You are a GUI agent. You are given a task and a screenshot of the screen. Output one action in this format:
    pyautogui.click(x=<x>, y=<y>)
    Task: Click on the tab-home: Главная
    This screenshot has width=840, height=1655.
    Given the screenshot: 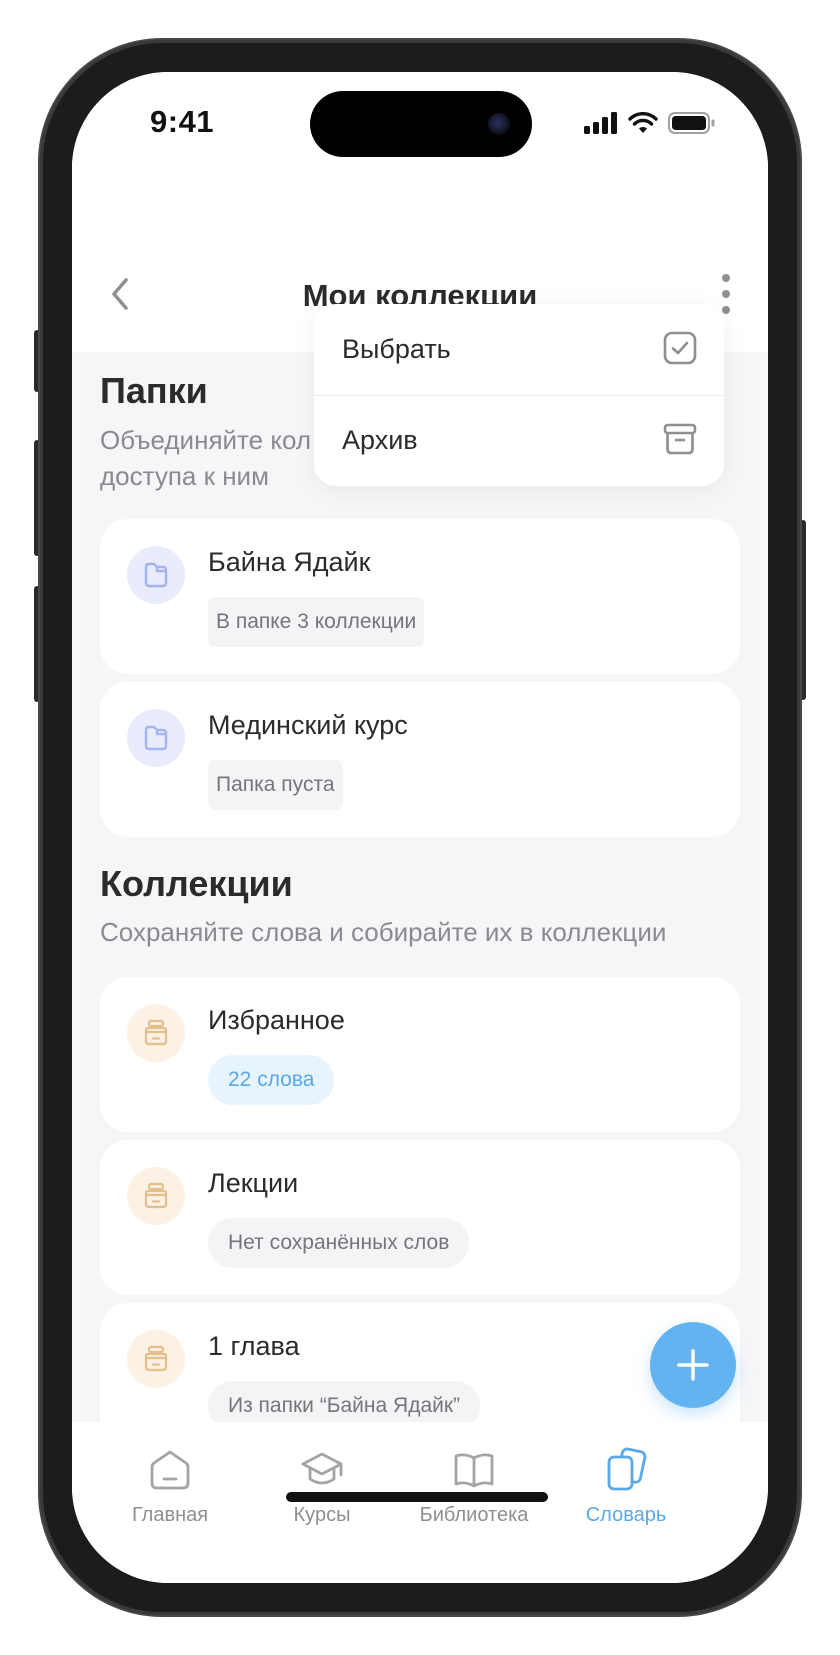 What is the action you would take?
    pyautogui.click(x=170, y=1485)
    